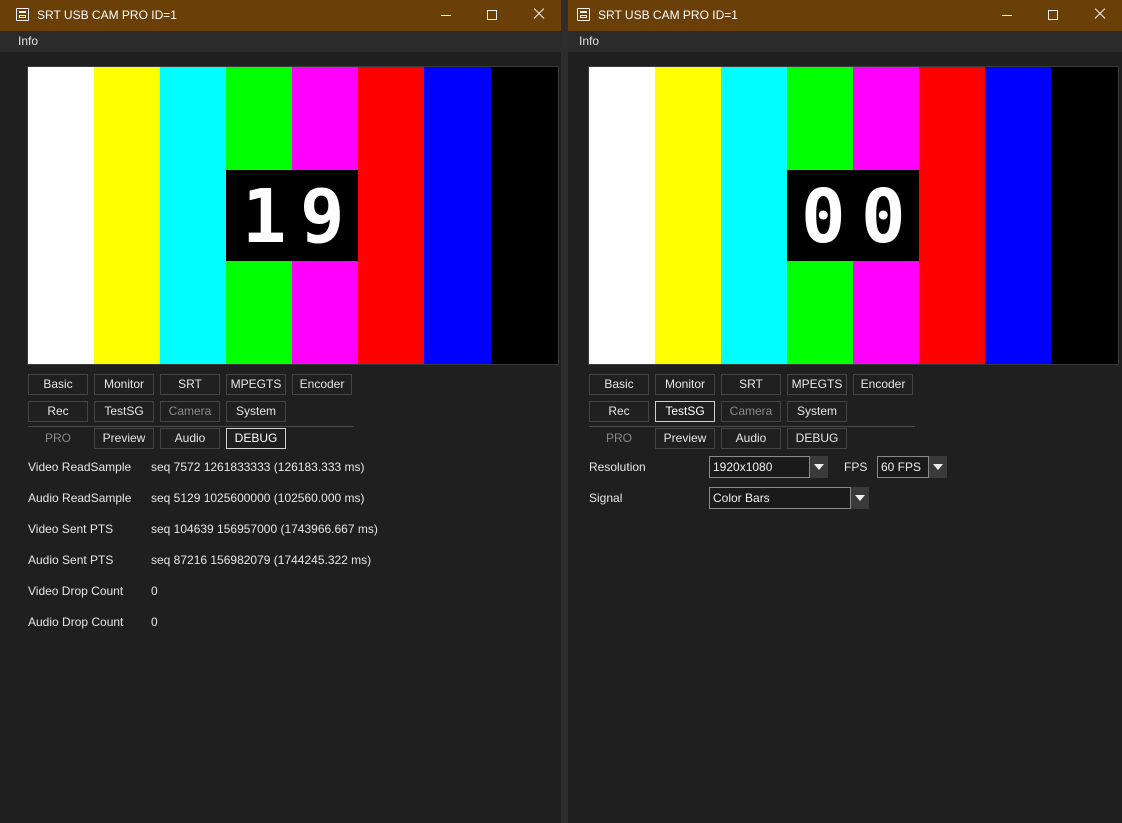  What do you see at coordinates (264, 217) in the screenshot?
I see `counter-digit: 1` at bounding box center [264, 217].